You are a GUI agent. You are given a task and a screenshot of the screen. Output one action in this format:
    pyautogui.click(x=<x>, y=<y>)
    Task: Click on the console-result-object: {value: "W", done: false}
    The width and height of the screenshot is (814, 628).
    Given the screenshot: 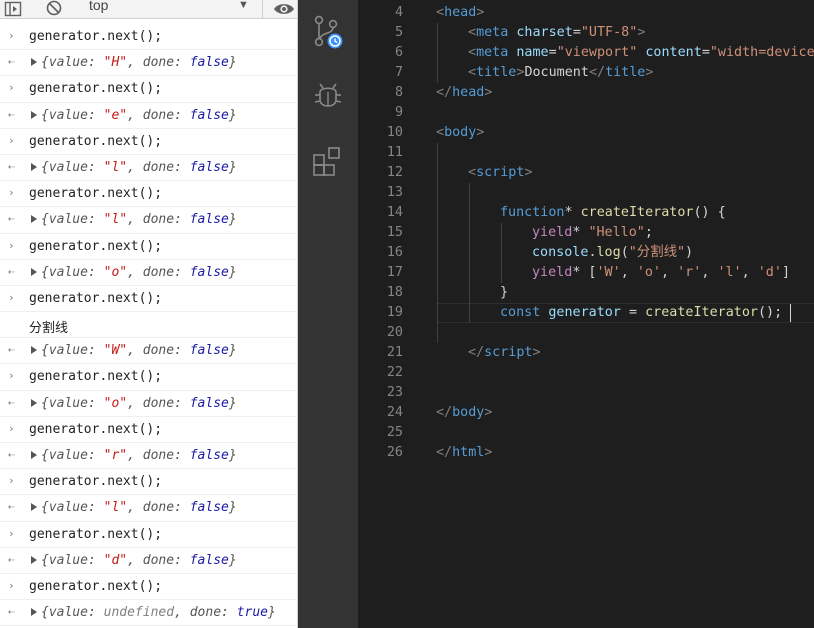 What is the action you would take?
    pyautogui.click(x=139, y=350)
    